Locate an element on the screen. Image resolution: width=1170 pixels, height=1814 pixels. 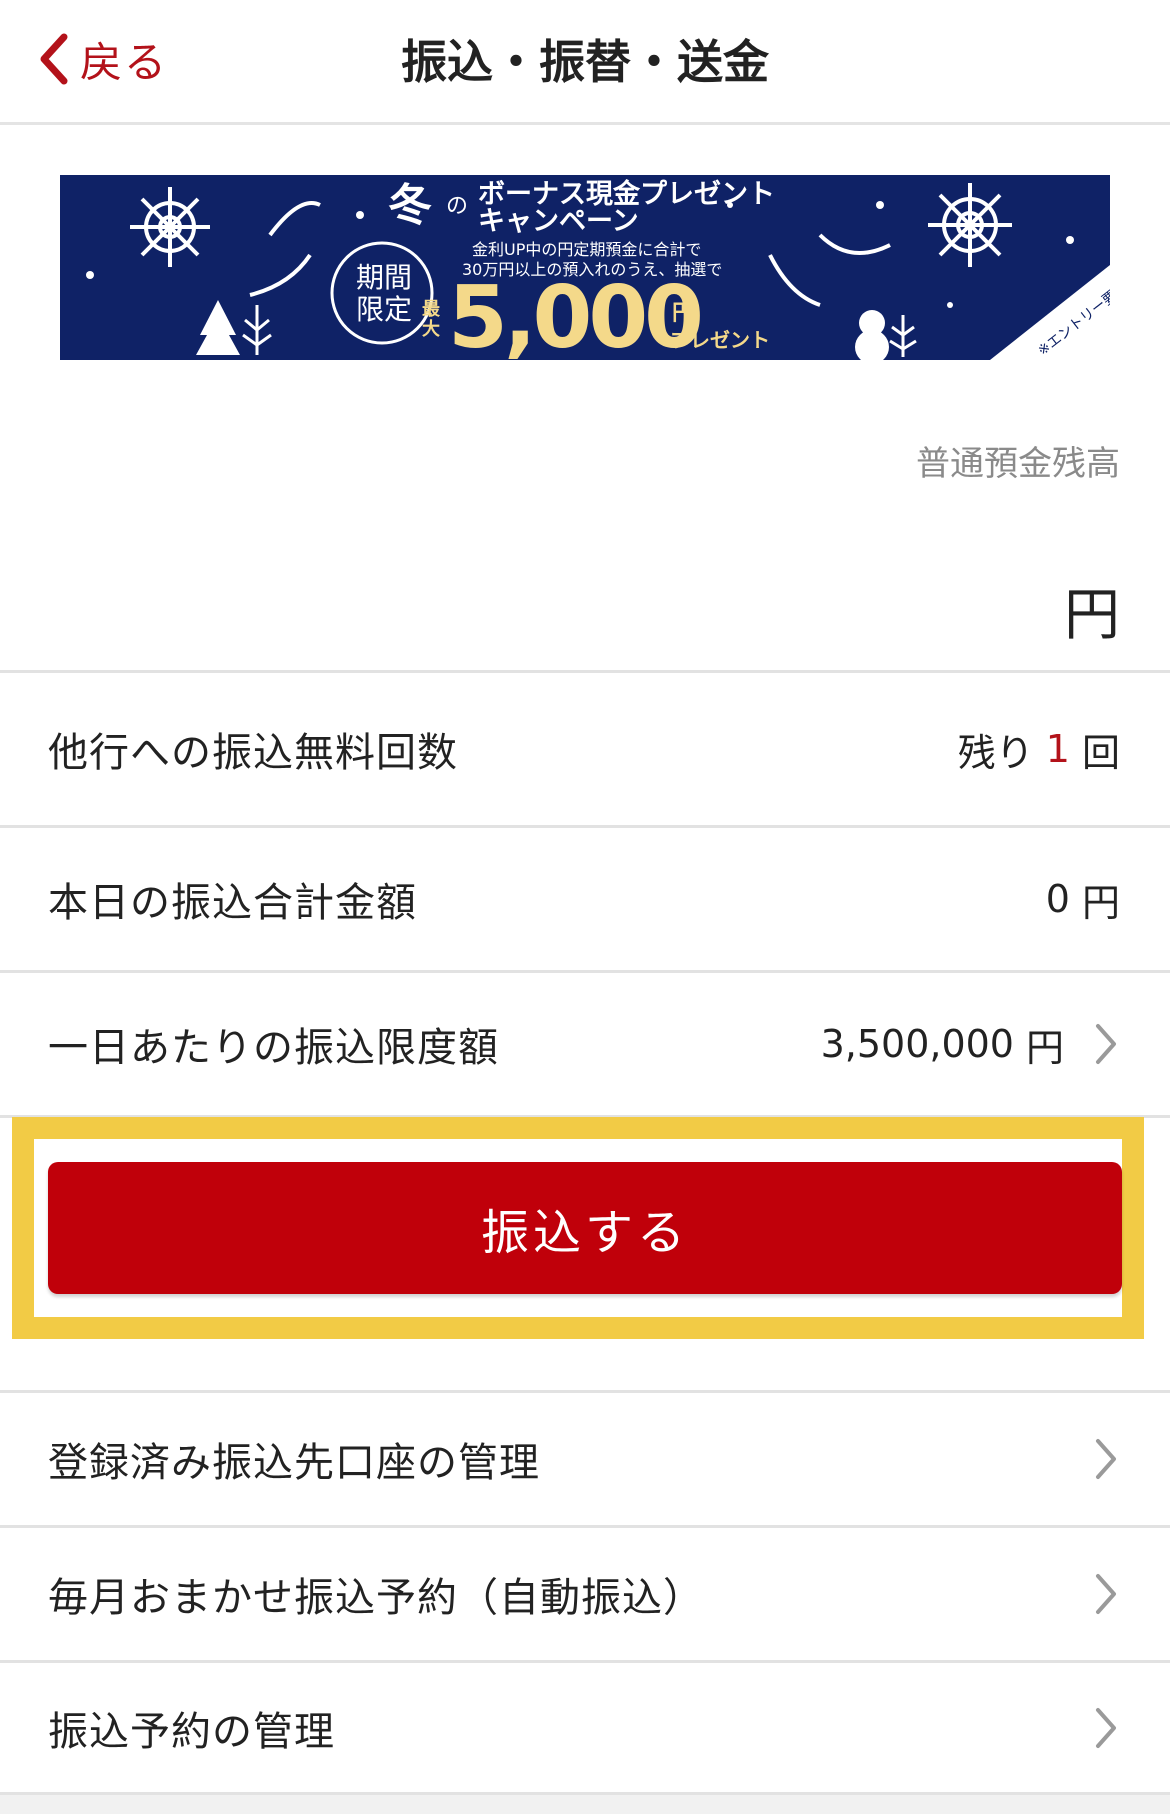
daily-limit-label: 一日あたりの振込限度額 is located at coordinates (273, 1048).